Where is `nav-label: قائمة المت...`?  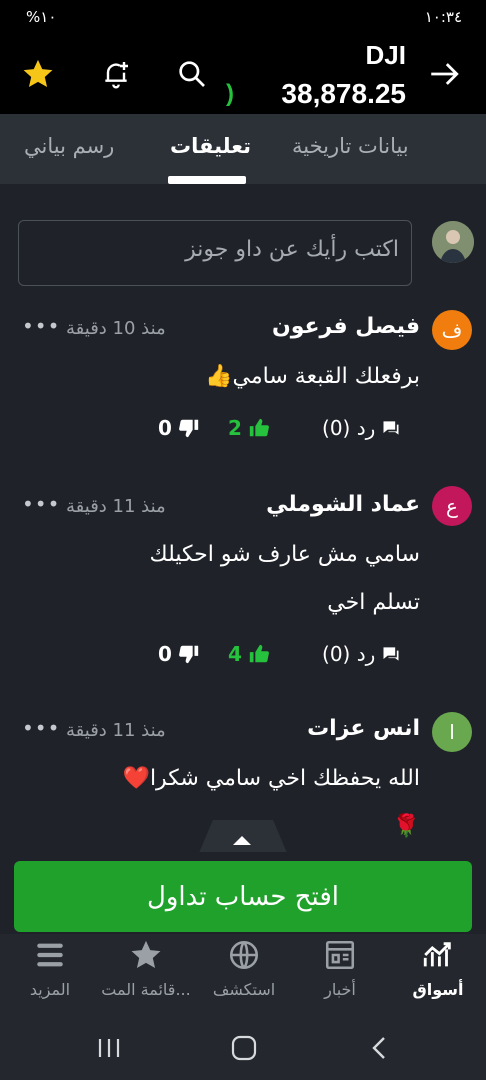 nav-label: قائمة المت... is located at coordinates (146, 989).